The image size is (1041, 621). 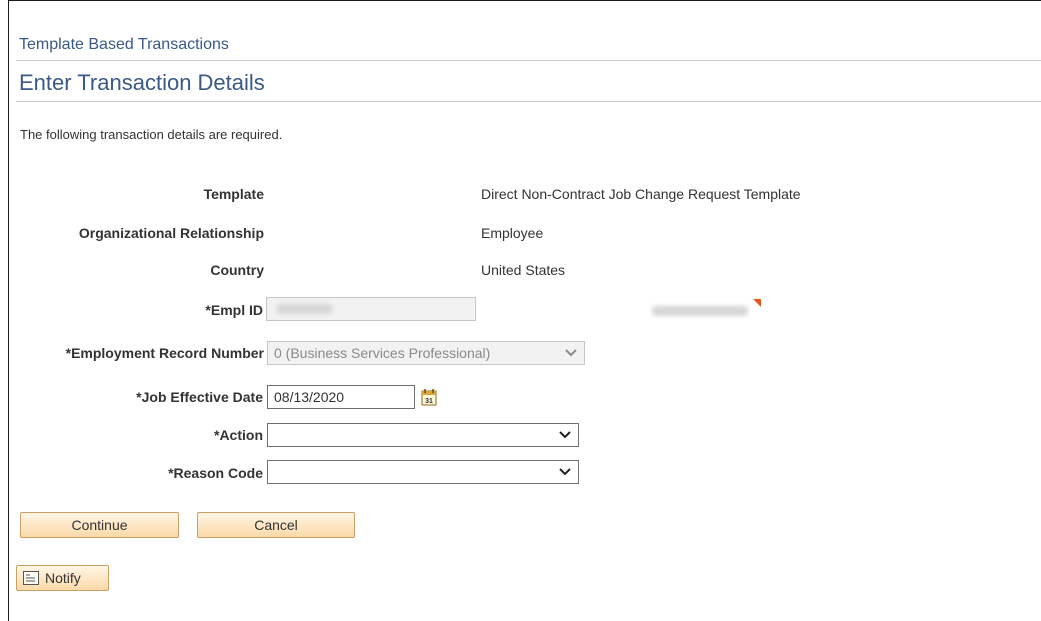 What do you see at coordinates (757, 303) in the screenshot?
I see `required-flag-icon` at bounding box center [757, 303].